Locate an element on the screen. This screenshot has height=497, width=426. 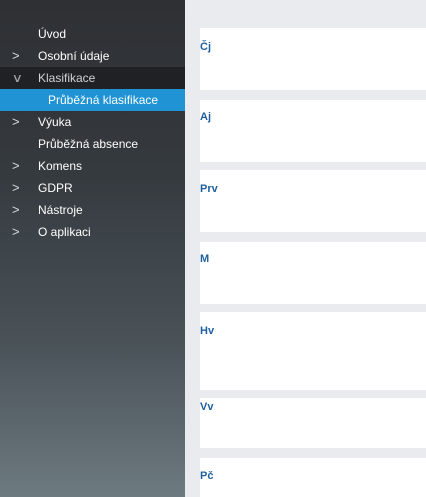
sidebar-item-label: GDPR is located at coordinates (55, 188).